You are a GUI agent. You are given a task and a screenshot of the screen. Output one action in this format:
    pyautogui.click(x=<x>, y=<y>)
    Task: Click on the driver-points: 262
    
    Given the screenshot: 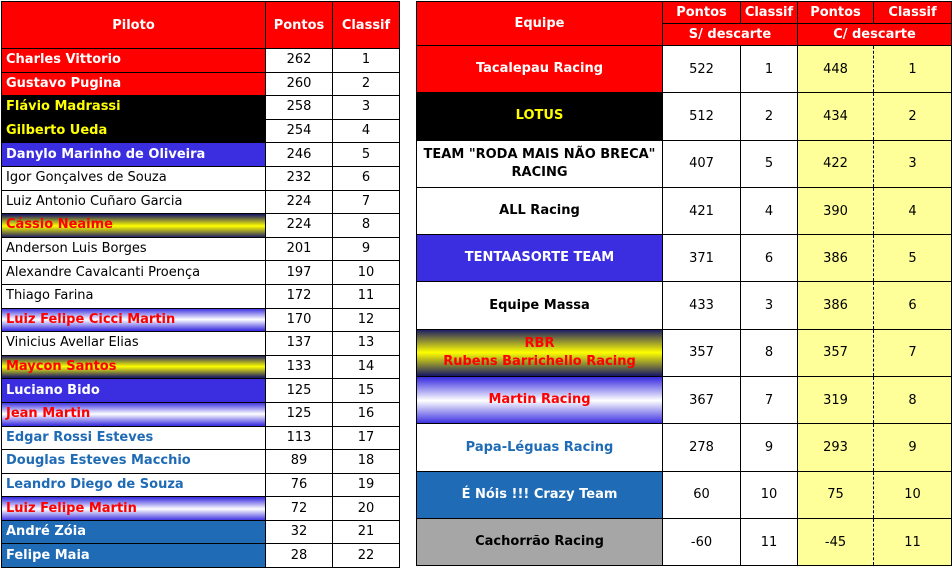 What is the action you would take?
    pyautogui.click(x=299, y=60)
    